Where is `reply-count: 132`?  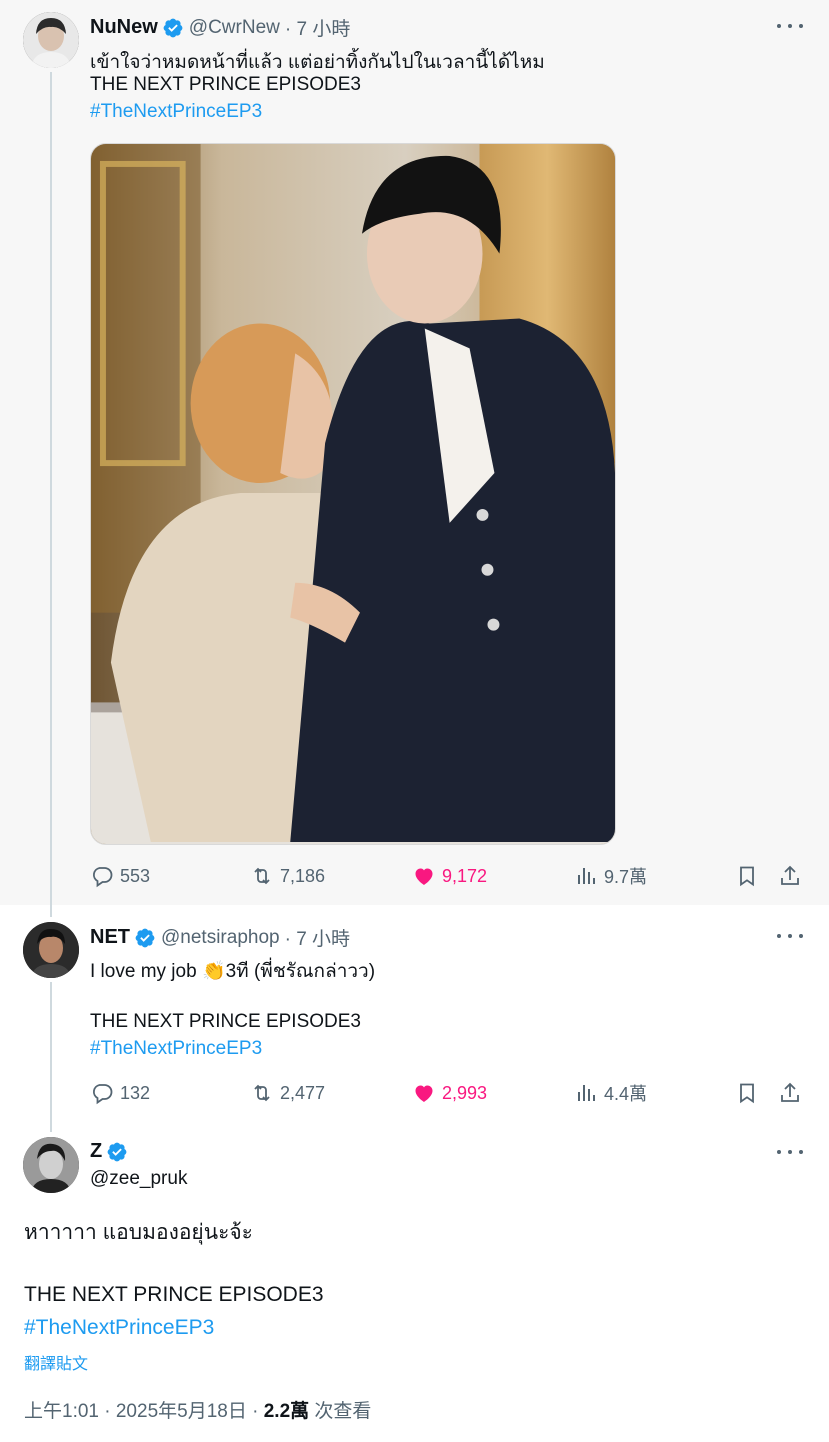 reply-count: 132 is located at coordinates (135, 1092).